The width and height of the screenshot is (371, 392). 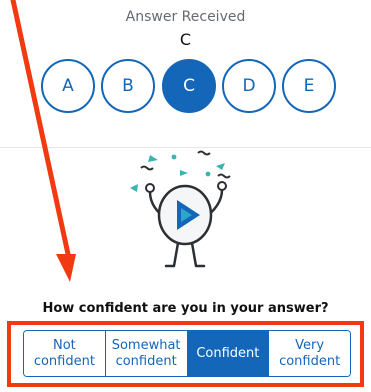 What do you see at coordinates (249, 86) in the screenshot?
I see `choice-button-d: D` at bounding box center [249, 86].